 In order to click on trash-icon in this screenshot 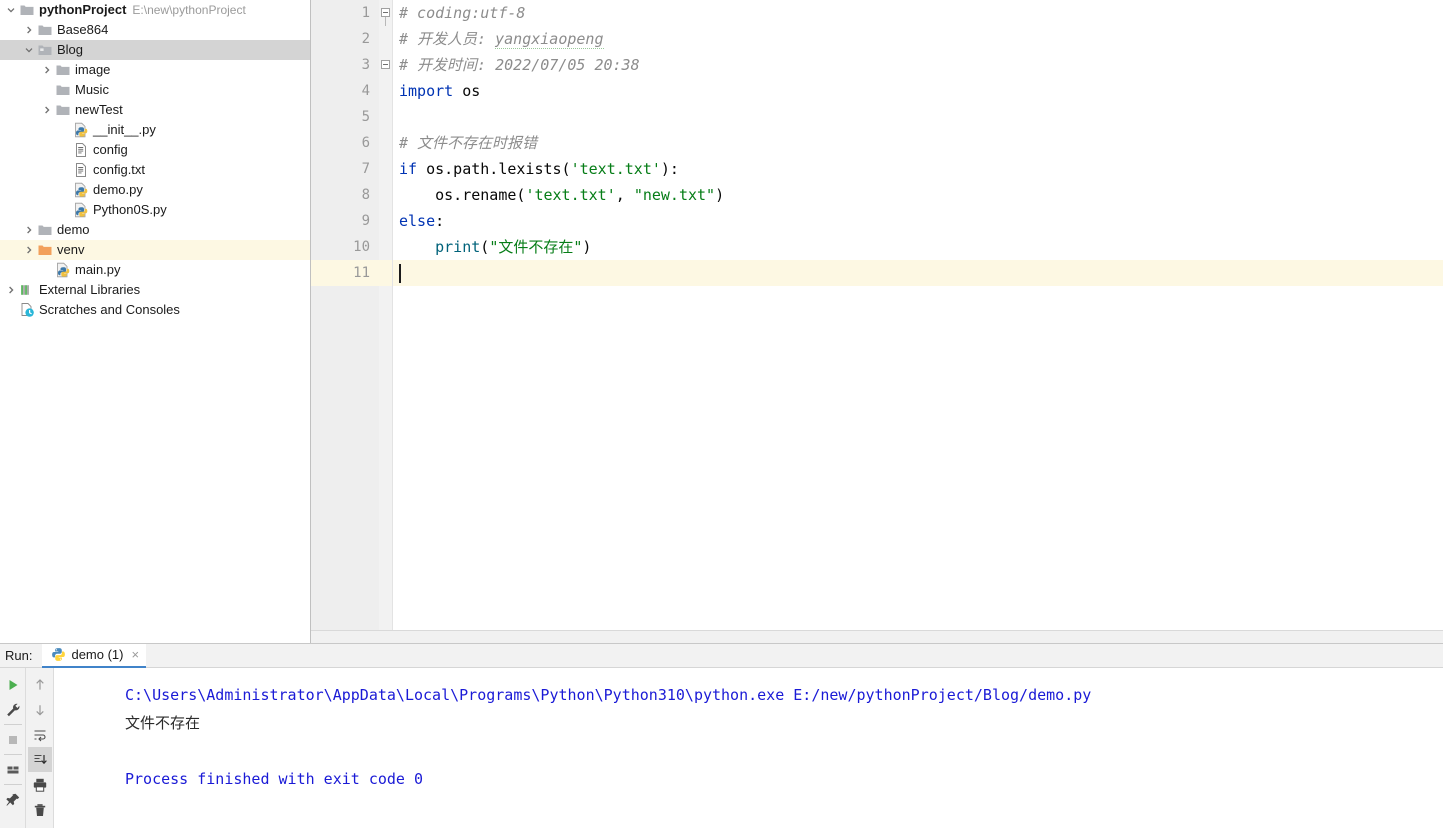, I will do `click(40, 810)`.